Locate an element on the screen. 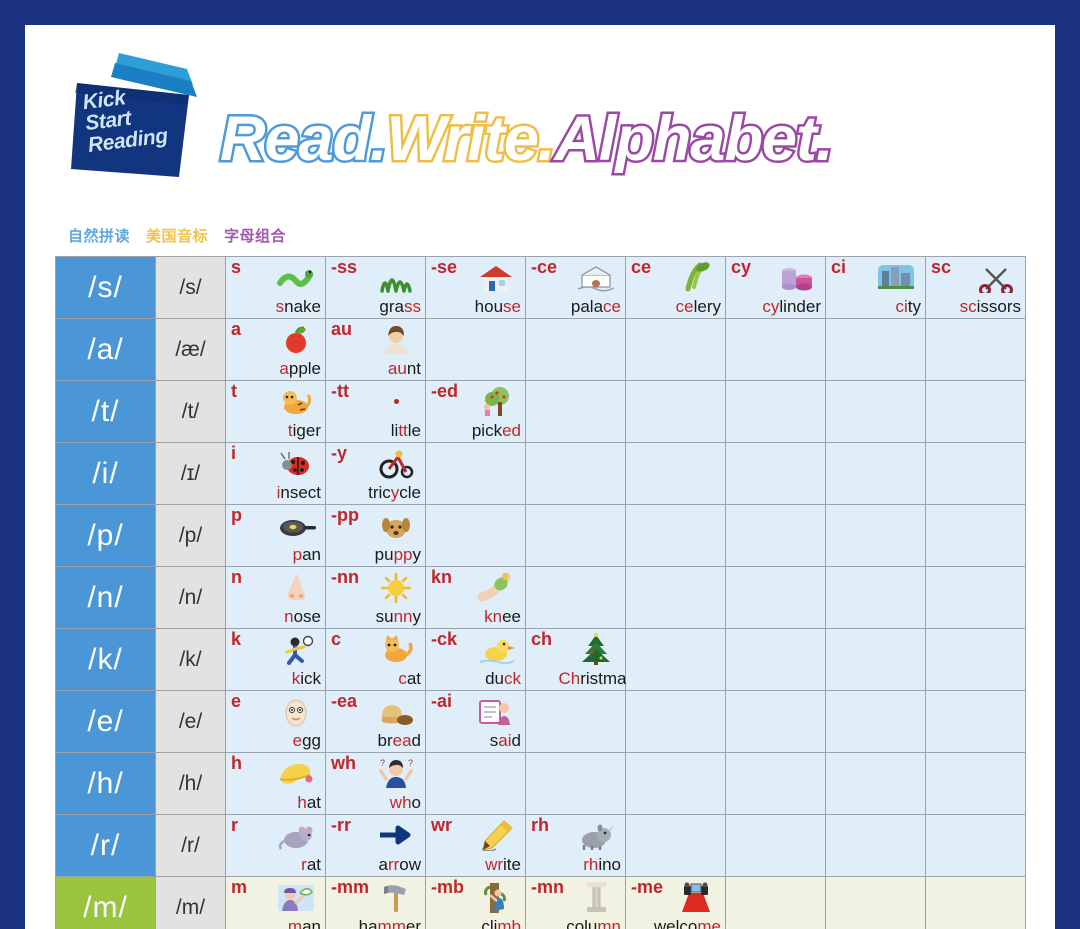 This screenshot has width=1080, height=929. word-cell: ci city is located at coordinates (875, 287).